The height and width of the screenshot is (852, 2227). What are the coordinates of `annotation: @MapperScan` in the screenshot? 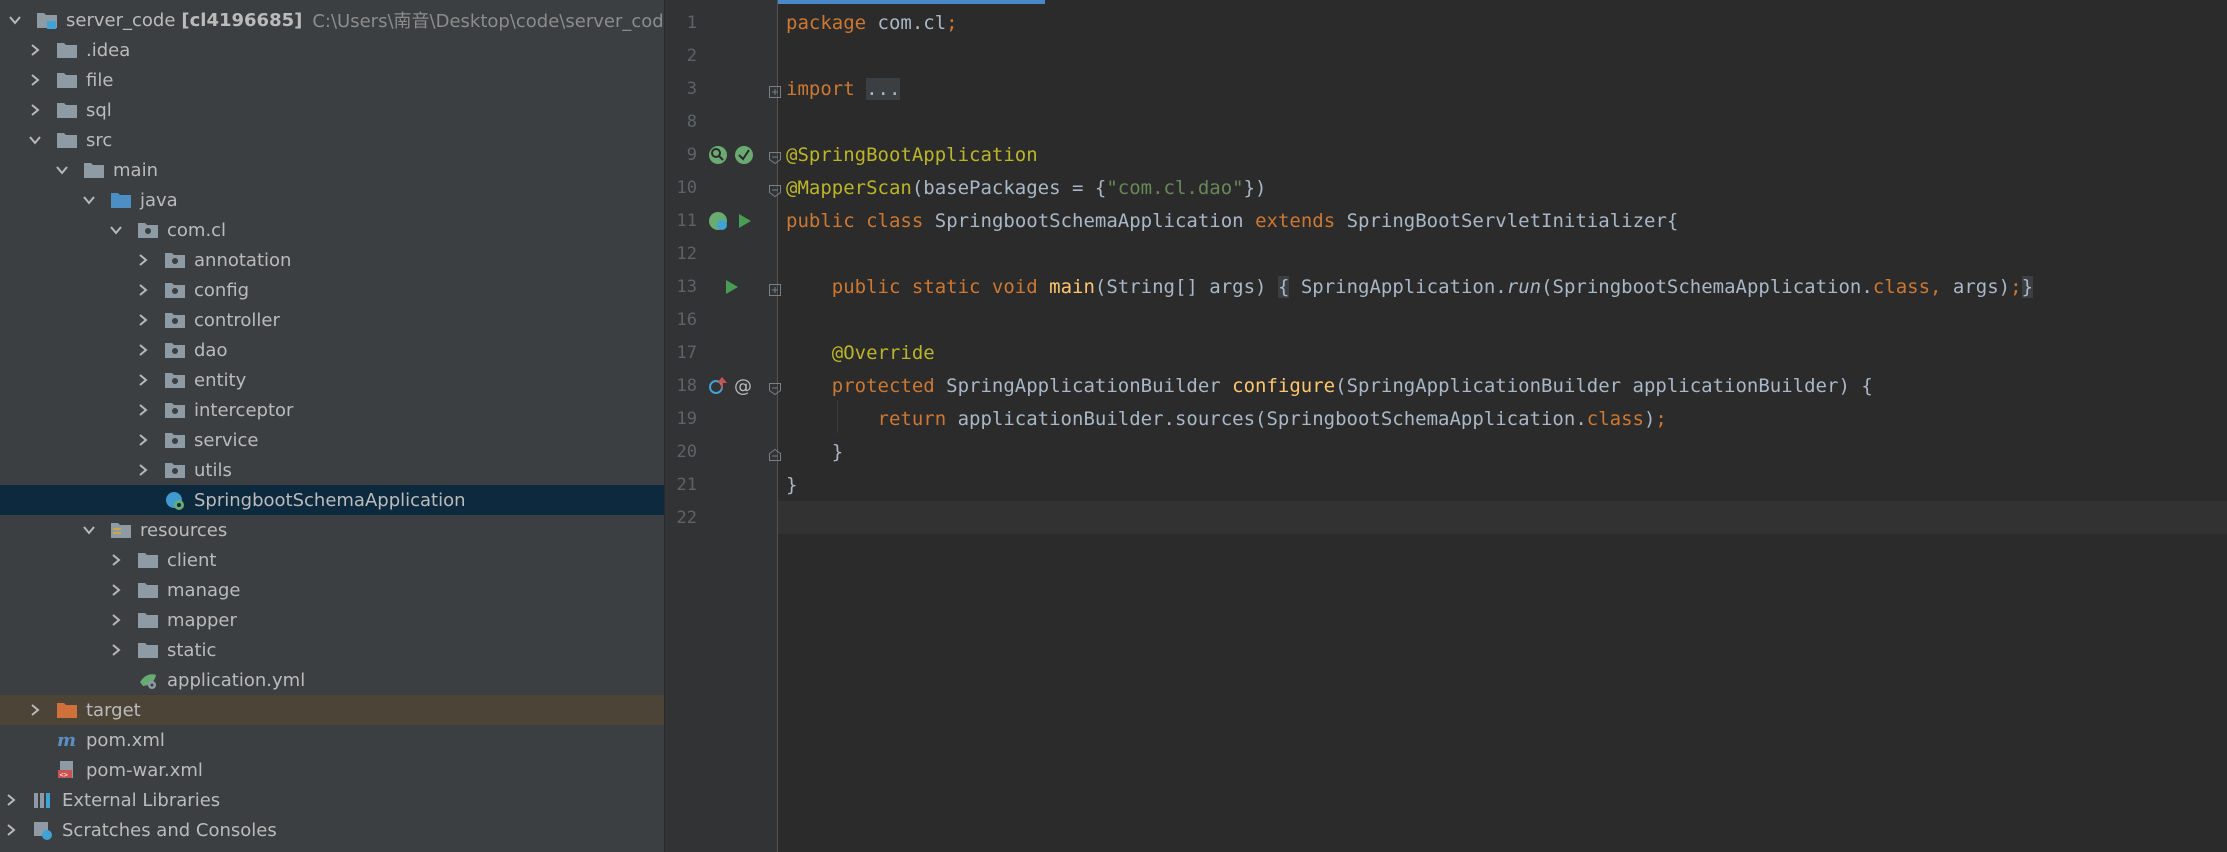 It's located at (849, 188).